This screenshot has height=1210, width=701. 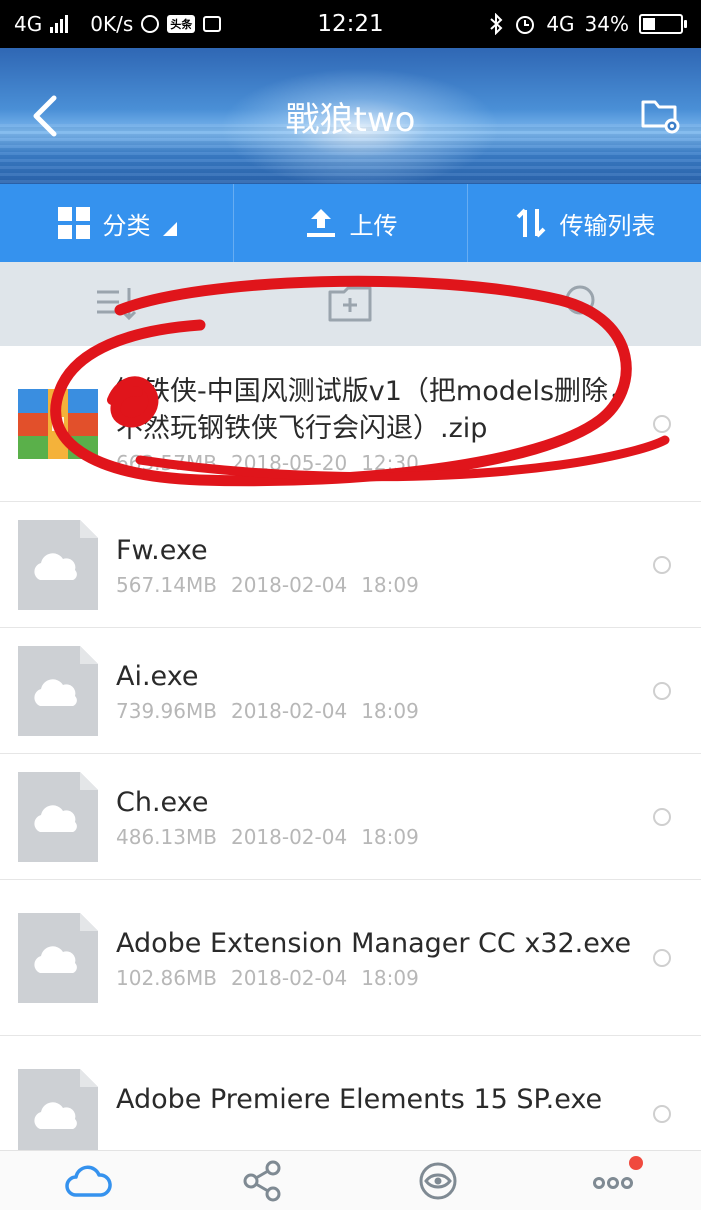 I want to click on add-folder-icon, so click(x=350, y=304).